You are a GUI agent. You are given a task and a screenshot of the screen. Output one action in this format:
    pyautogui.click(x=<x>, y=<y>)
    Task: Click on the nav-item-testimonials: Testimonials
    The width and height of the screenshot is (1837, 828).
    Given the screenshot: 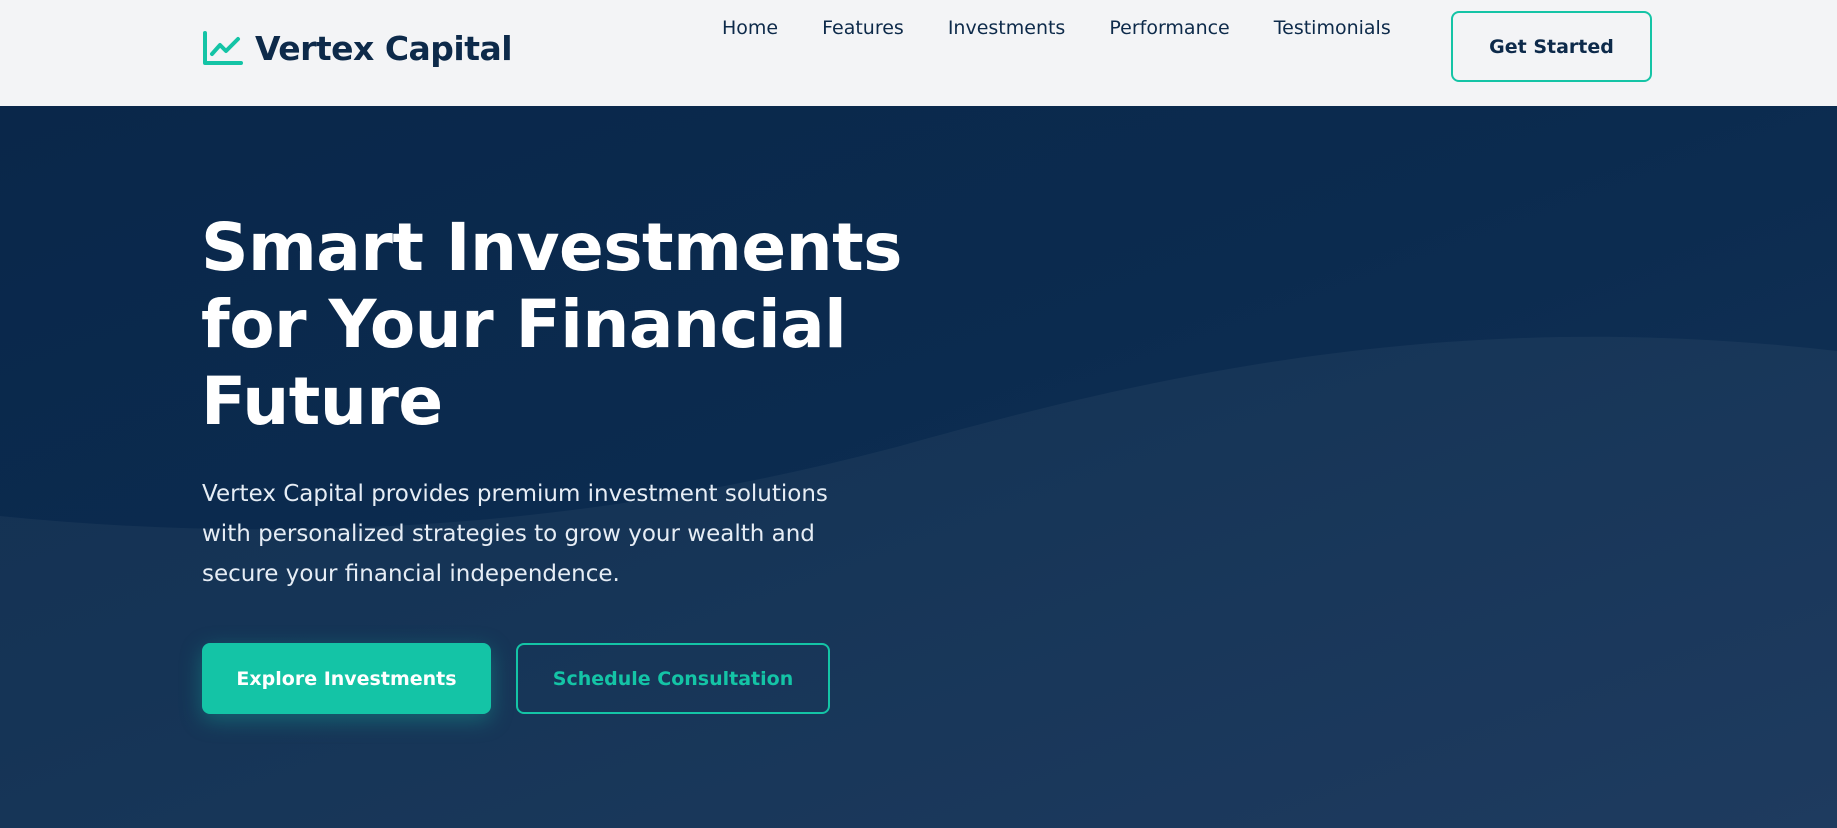 What is the action you would take?
    pyautogui.click(x=1332, y=28)
    